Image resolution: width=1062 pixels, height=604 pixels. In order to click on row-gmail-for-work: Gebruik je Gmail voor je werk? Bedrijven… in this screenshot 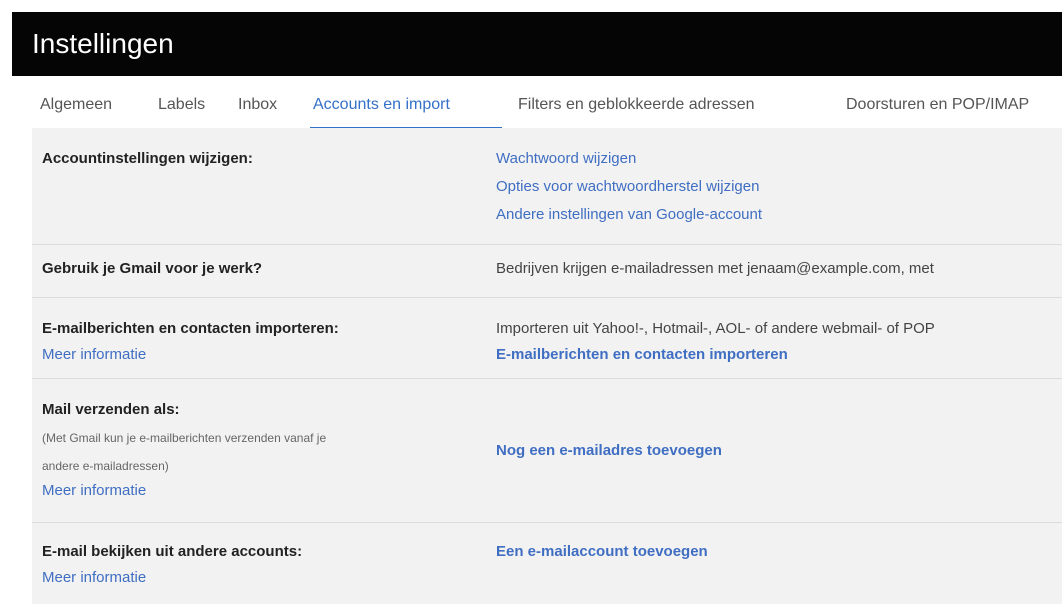, I will do `click(547, 271)`.